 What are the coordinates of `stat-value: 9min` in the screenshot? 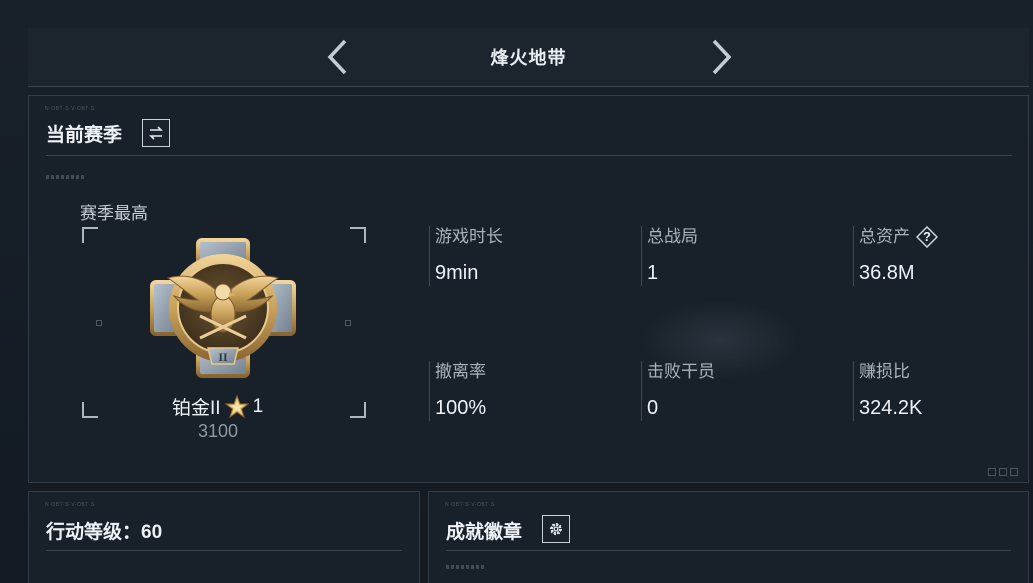 It's located at (457, 273).